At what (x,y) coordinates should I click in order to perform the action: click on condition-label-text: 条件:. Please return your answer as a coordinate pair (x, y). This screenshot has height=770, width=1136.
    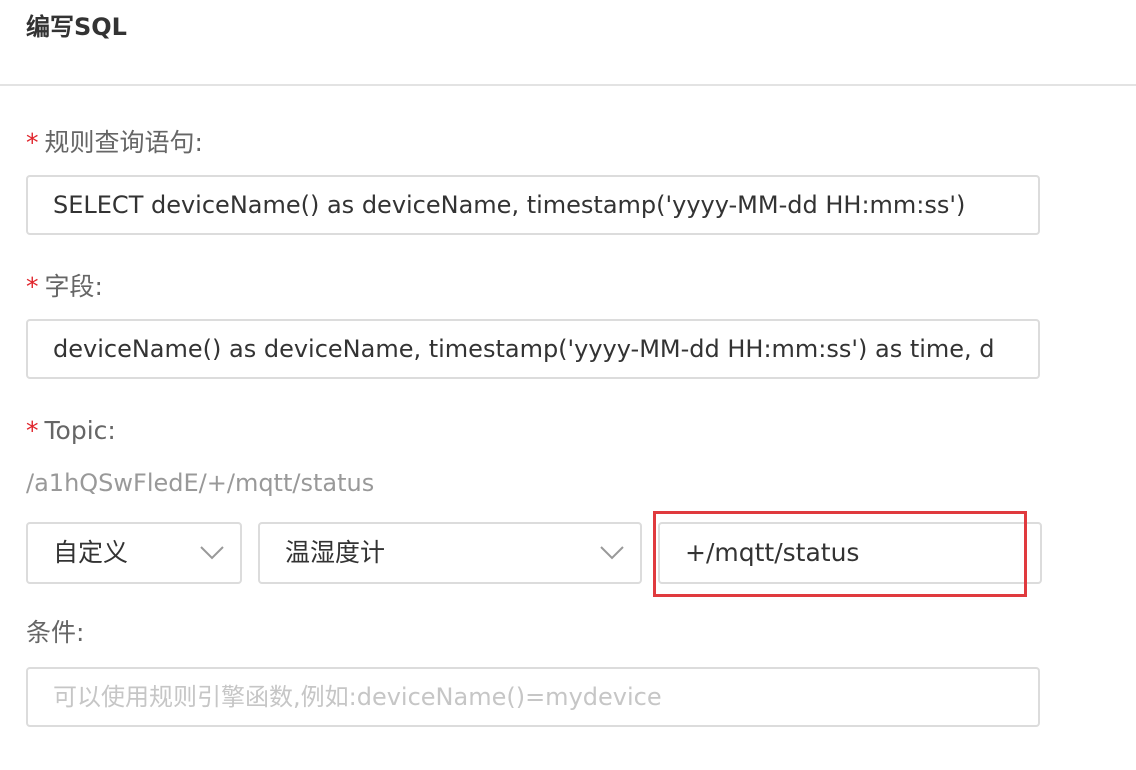
    Looking at the image, I should click on (55, 632).